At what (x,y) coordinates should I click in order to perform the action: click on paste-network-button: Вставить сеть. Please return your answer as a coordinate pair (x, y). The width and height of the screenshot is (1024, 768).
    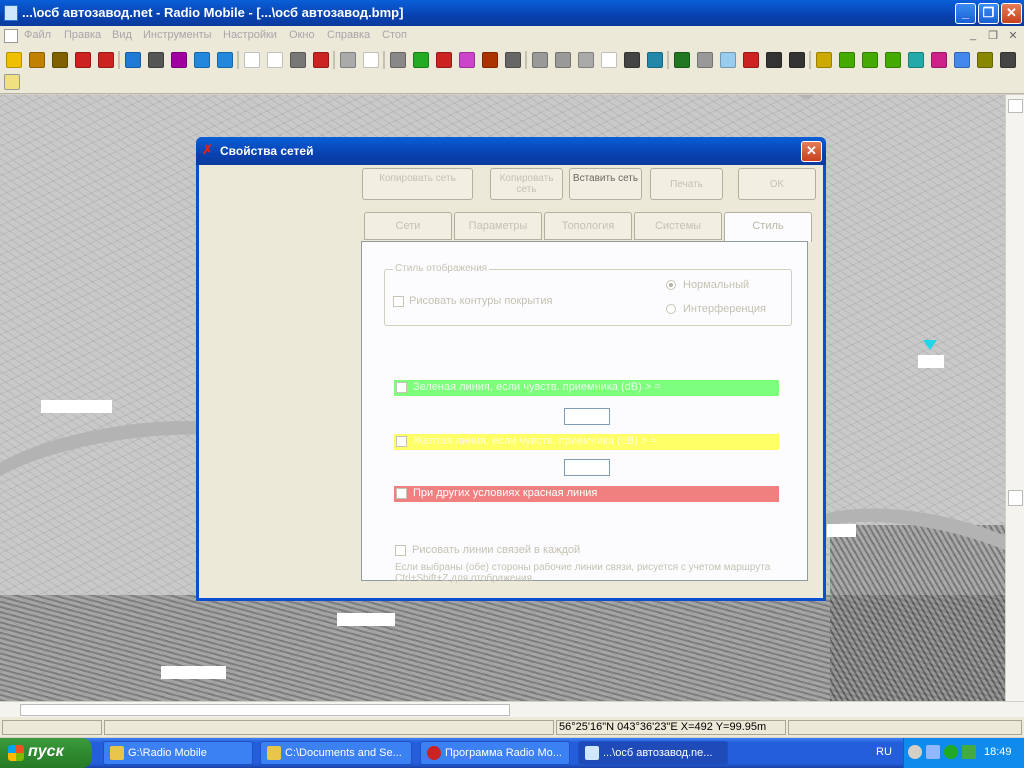
    Looking at the image, I should click on (605, 184).